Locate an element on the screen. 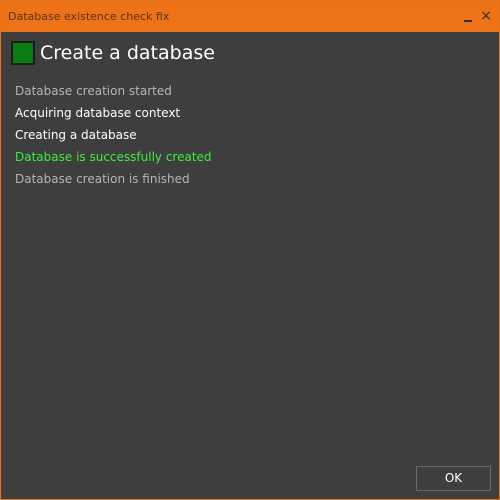  page-title: Create a database is located at coordinates (127, 53).